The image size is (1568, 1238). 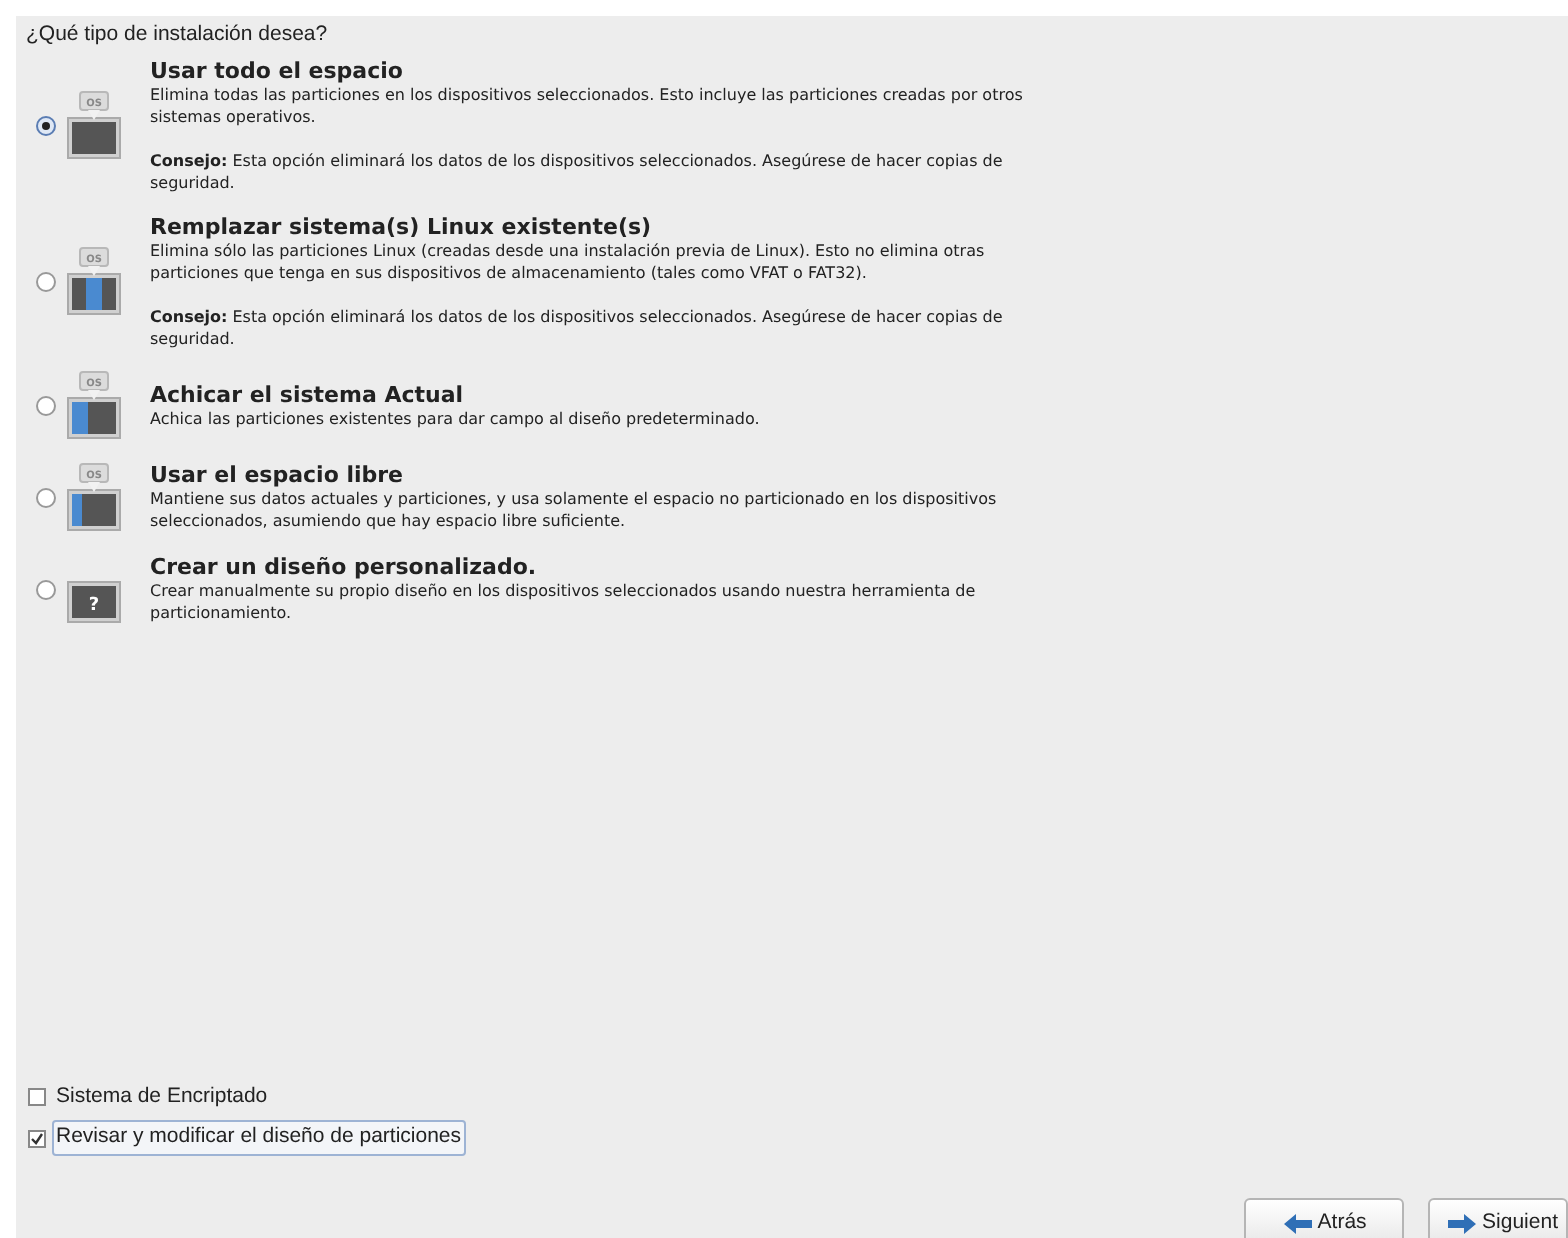 What do you see at coordinates (277, 70) in the screenshot?
I see `option-title: Usar todo el espacio` at bounding box center [277, 70].